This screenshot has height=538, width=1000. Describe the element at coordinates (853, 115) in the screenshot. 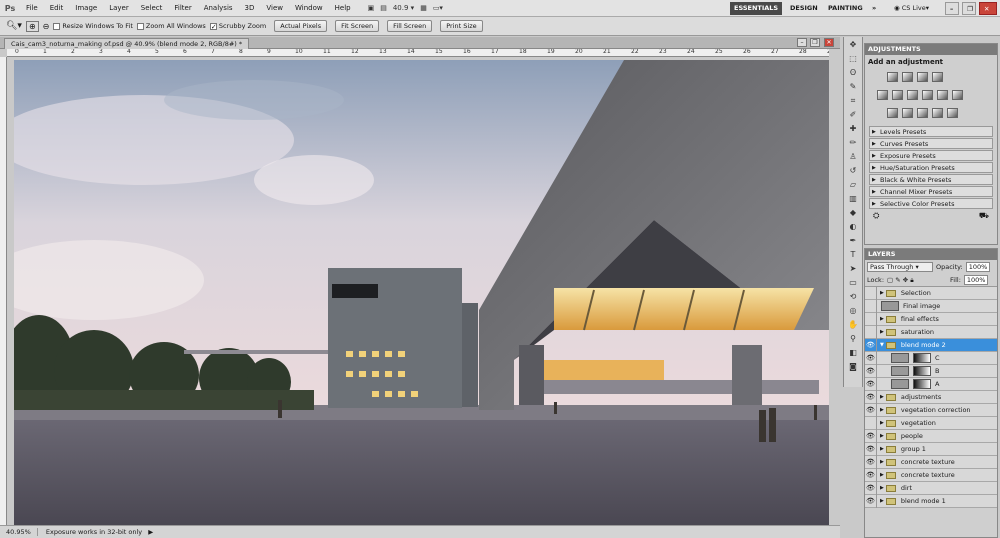

I see `eyedropper-tool-icon: ✐` at that location.